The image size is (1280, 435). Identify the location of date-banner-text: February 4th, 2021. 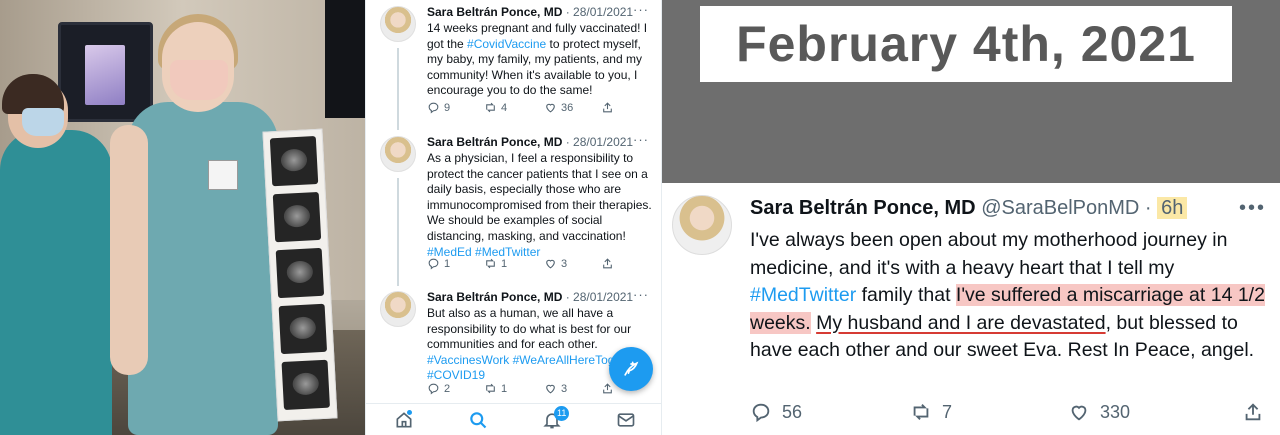
(966, 44).